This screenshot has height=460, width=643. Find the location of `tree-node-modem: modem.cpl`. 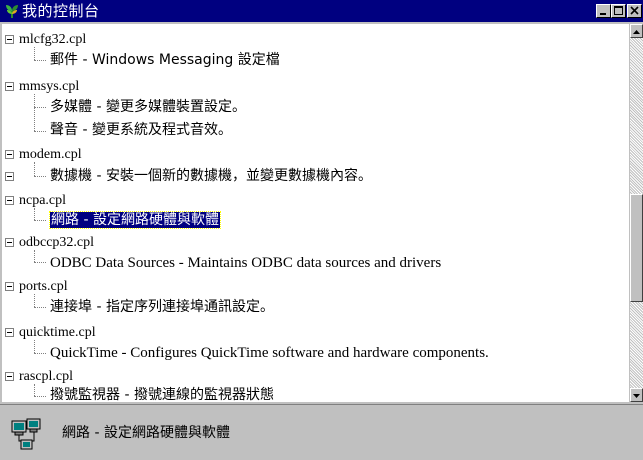

tree-node-modem: modem.cpl is located at coordinates (50, 154).